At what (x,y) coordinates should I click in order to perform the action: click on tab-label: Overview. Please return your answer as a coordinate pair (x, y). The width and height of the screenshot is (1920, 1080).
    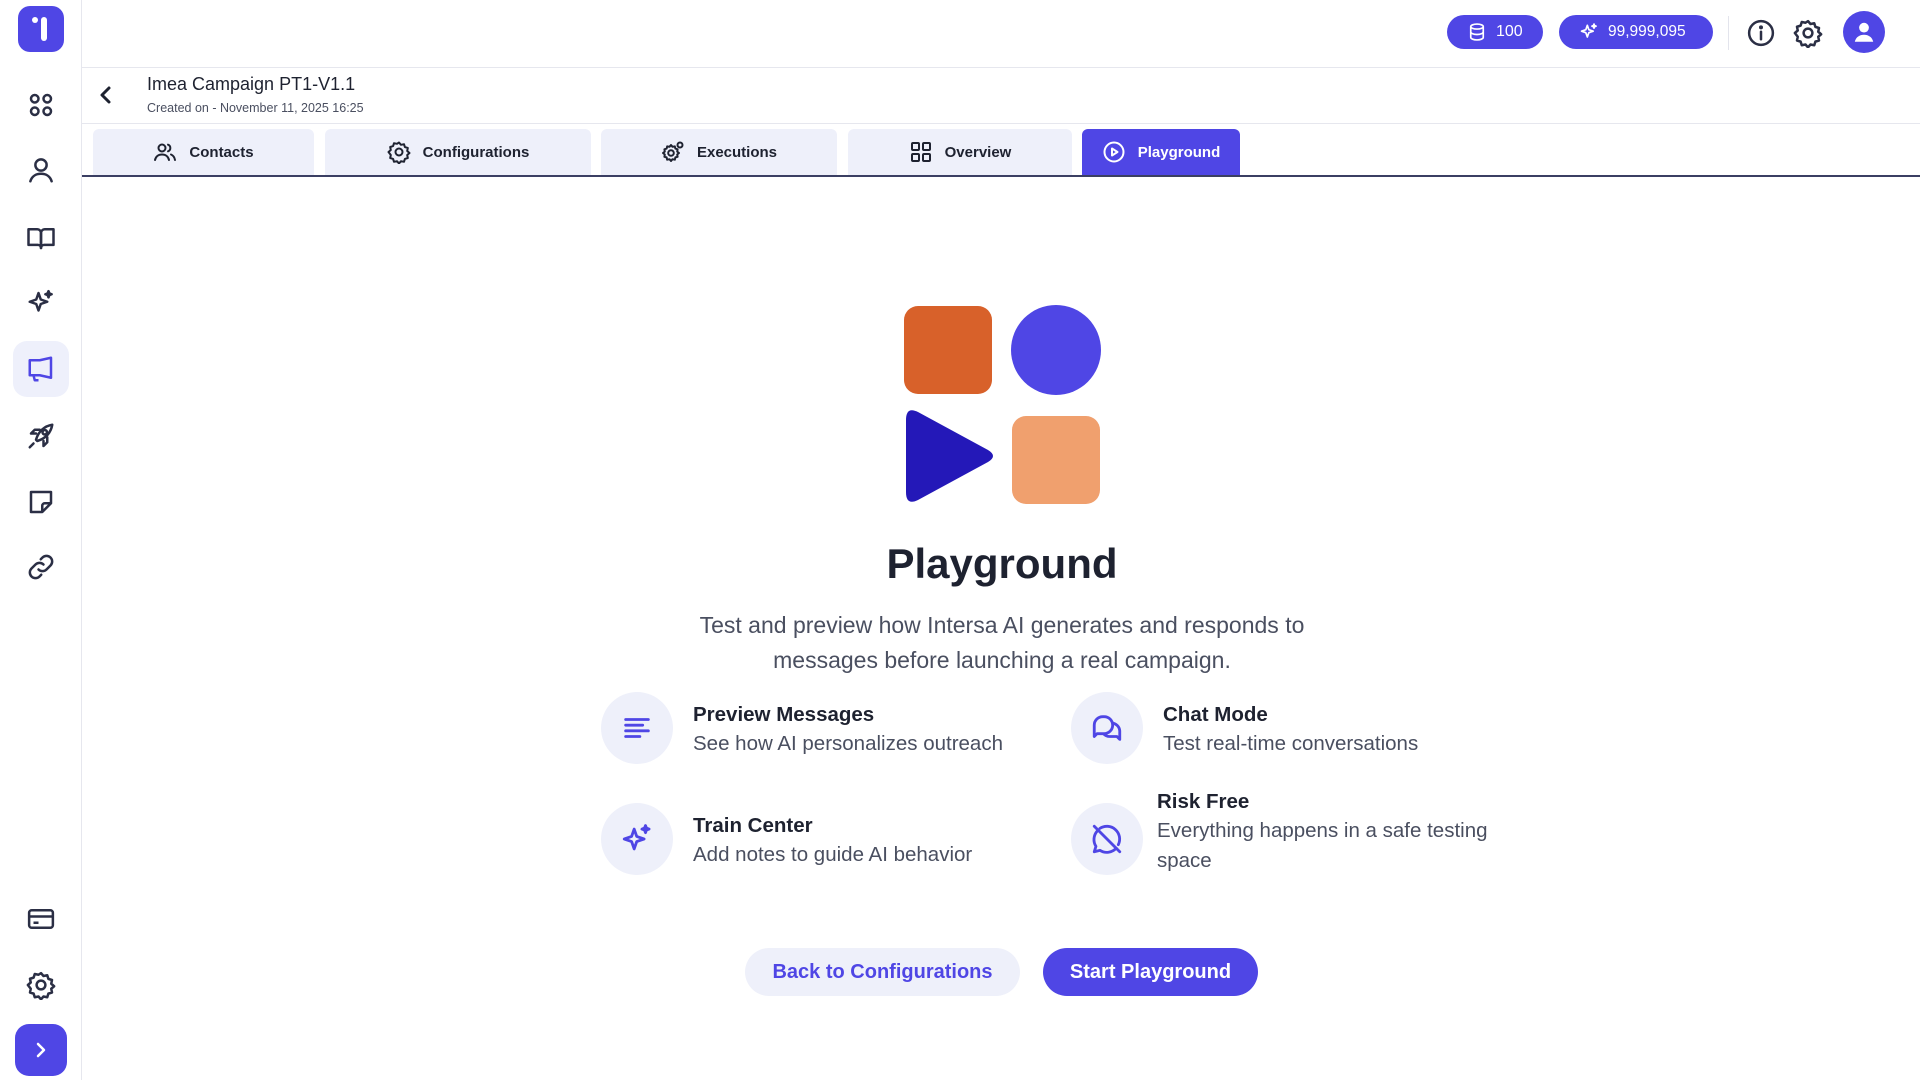
    Looking at the image, I should click on (978, 152).